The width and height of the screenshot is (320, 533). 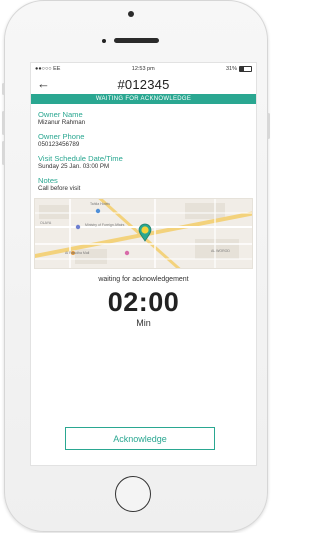 What do you see at coordinates (48, 180) in the screenshot?
I see `notes-label: Notes` at bounding box center [48, 180].